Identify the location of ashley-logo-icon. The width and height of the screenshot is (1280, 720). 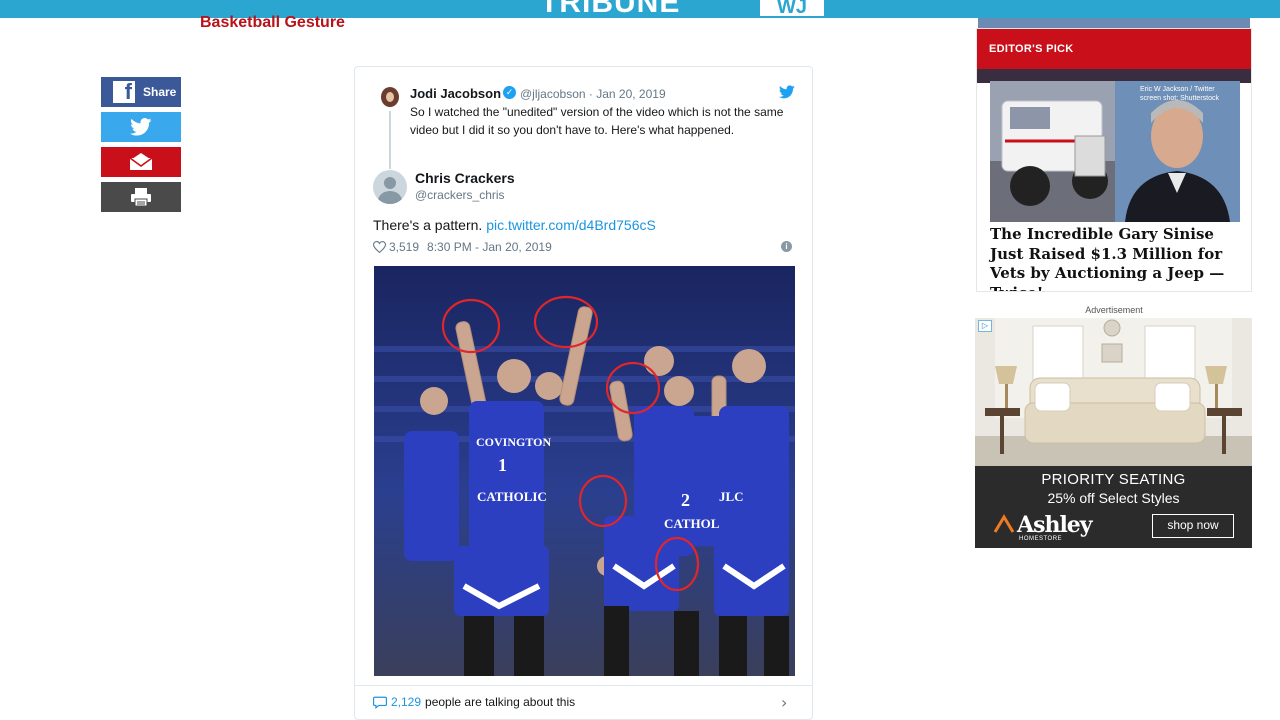
(1004, 523).